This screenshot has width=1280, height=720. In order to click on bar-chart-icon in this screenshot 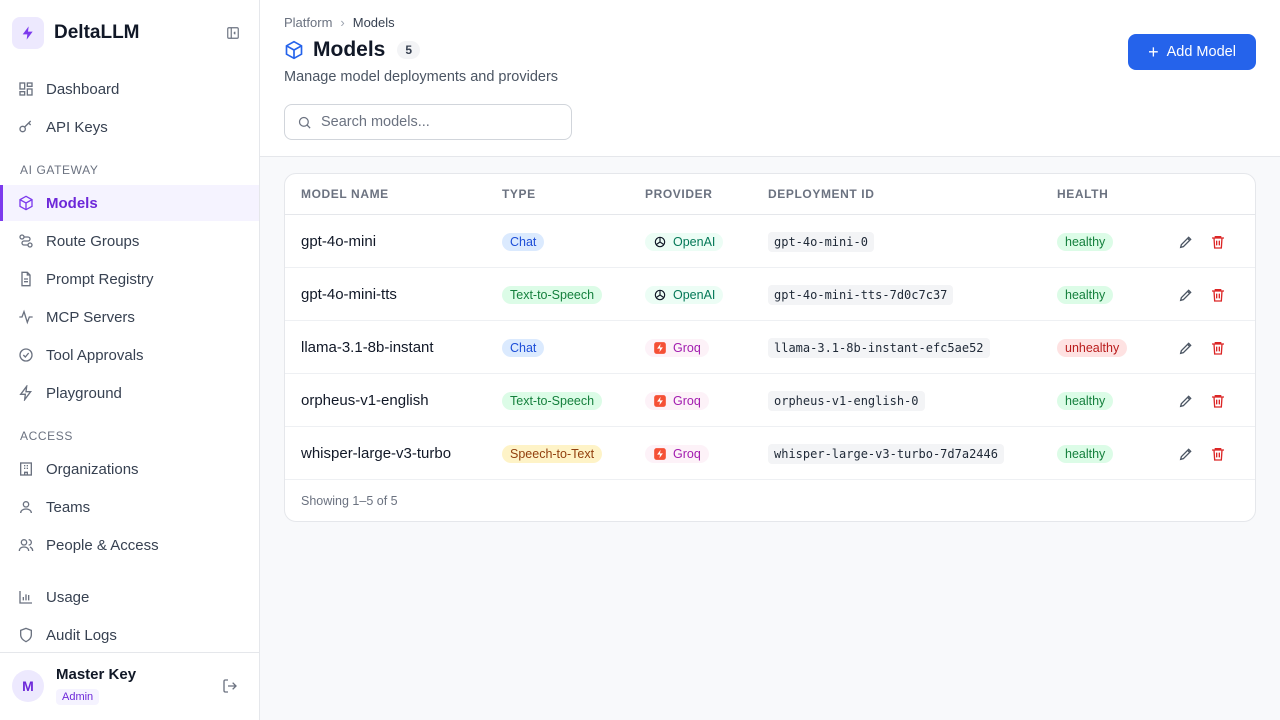, I will do `click(25, 597)`.